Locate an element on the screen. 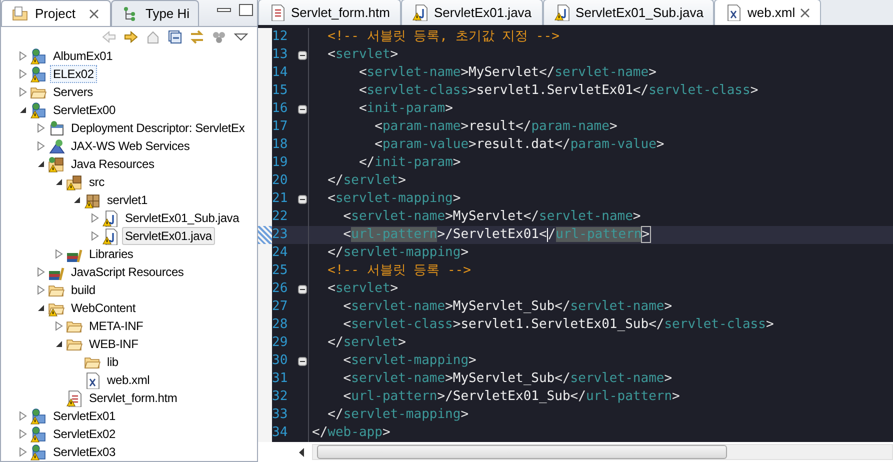  code-line: <url-pattern>/ServletEx01</url-pattern> is located at coordinates (496, 235).